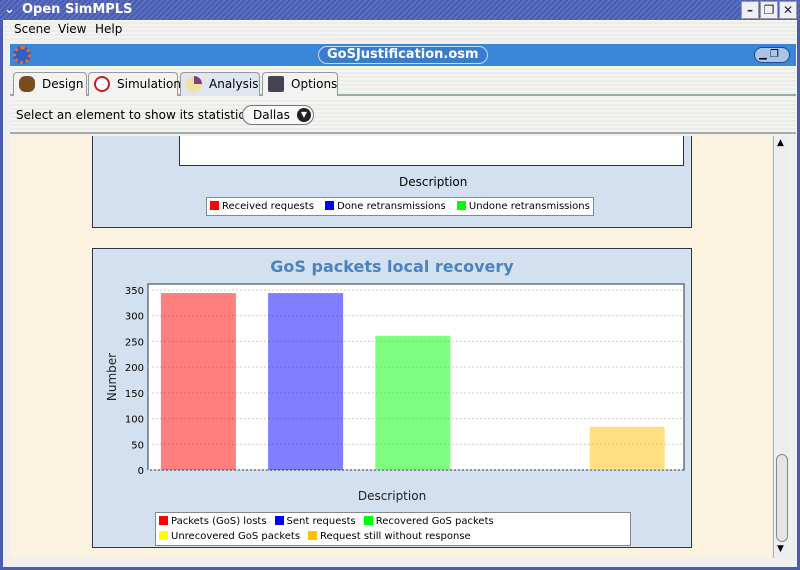 The height and width of the screenshot is (570, 800). What do you see at coordinates (219, 521) in the screenshot?
I see `legend-label: Packets (GoS) losts` at bounding box center [219, 521].